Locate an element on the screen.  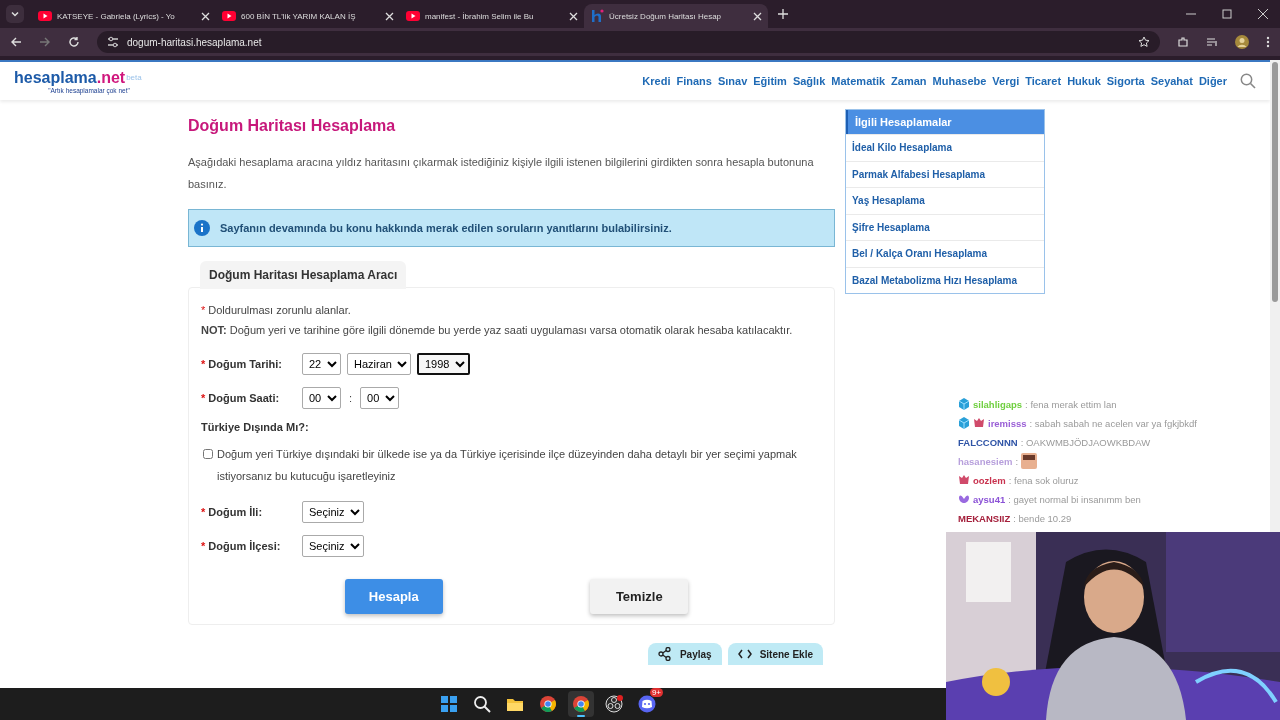
site-settings-icon is located at coordinates (113, 42).